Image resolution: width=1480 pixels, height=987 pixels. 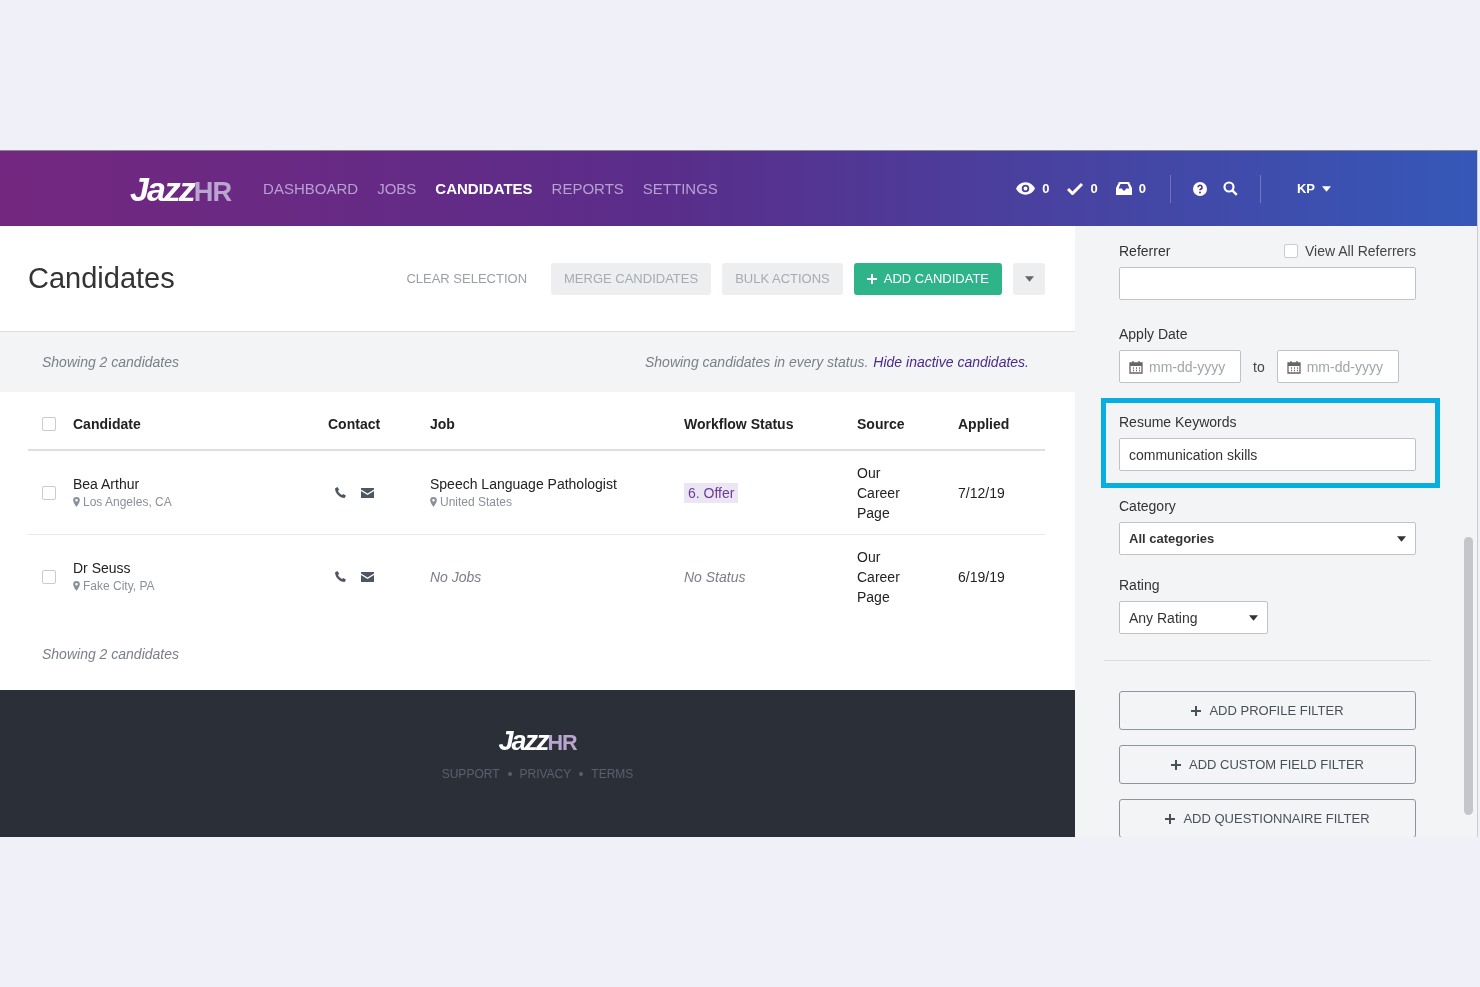 What do you see at coordinates (101, 278) in the screenshot?
I see `page-title: Candidates` at bounding box center [101, 278].